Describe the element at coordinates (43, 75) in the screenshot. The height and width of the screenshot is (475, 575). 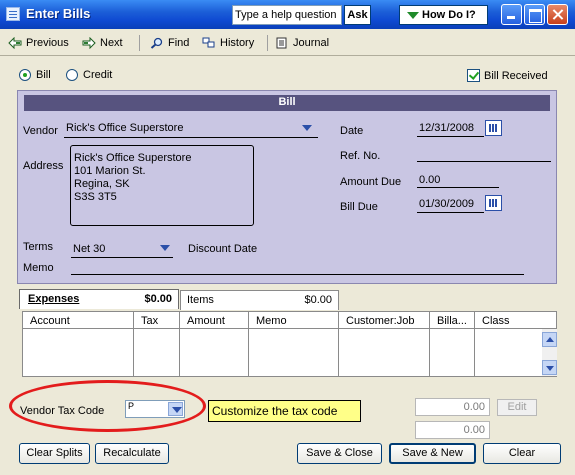
I see `bill-radio-label: Bill` at that location.